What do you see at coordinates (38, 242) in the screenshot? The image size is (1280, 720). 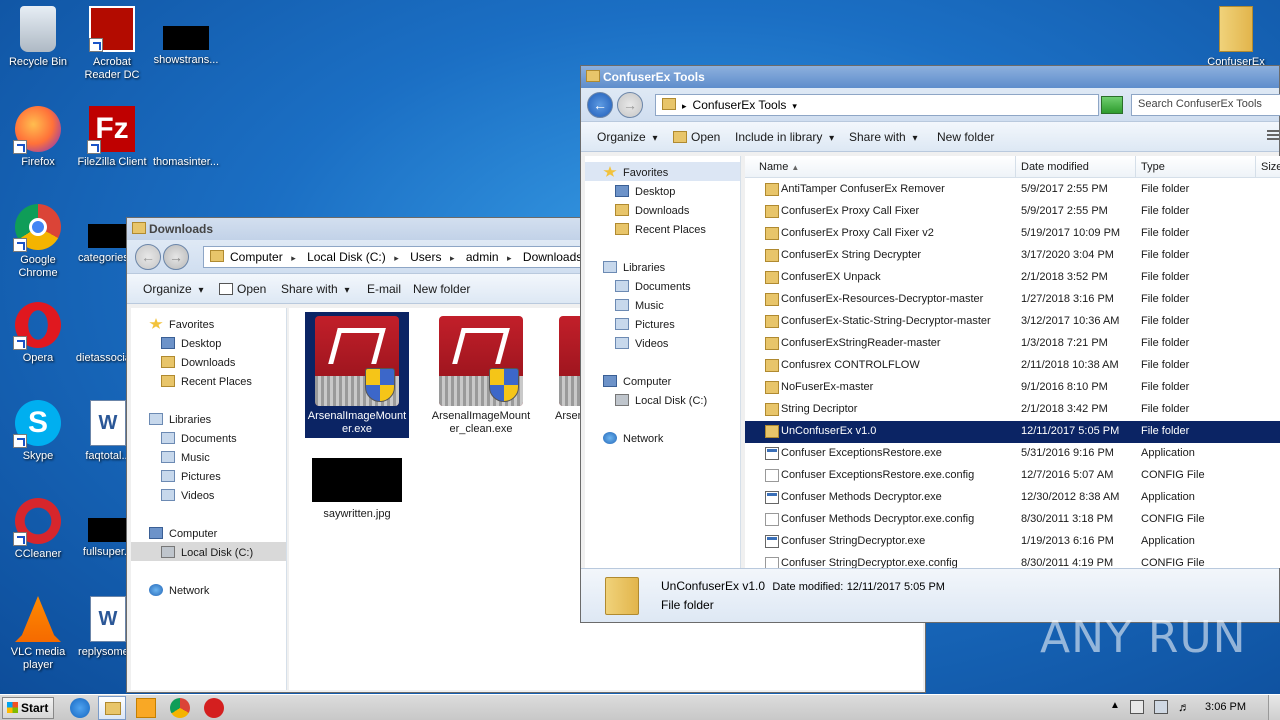 I see `desktop-icon-chrome: Google Chrome` at bounding box center [38, 242].